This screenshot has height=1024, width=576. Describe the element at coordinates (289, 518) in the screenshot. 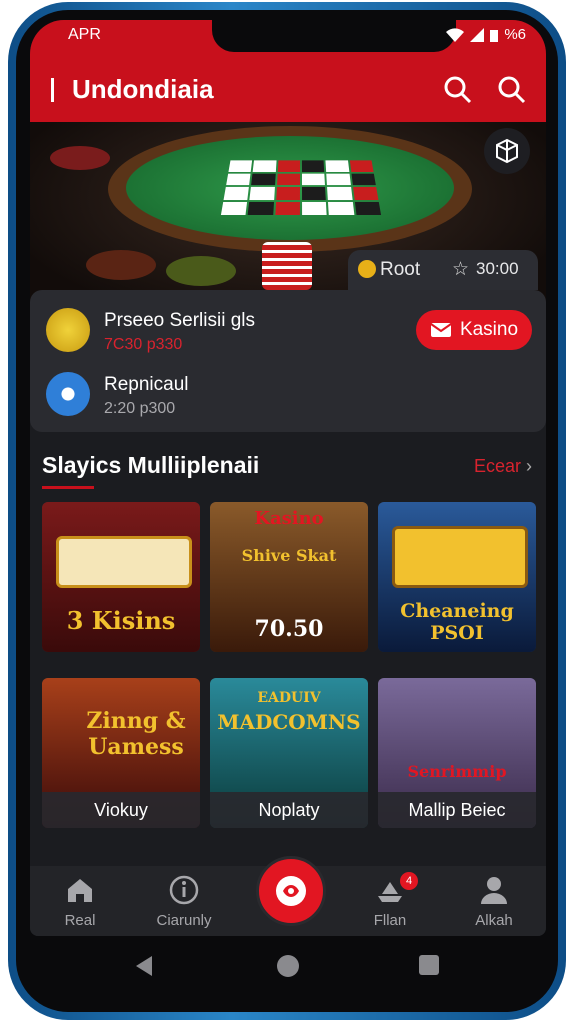

I see `game-art-title: Kasino` at that location.